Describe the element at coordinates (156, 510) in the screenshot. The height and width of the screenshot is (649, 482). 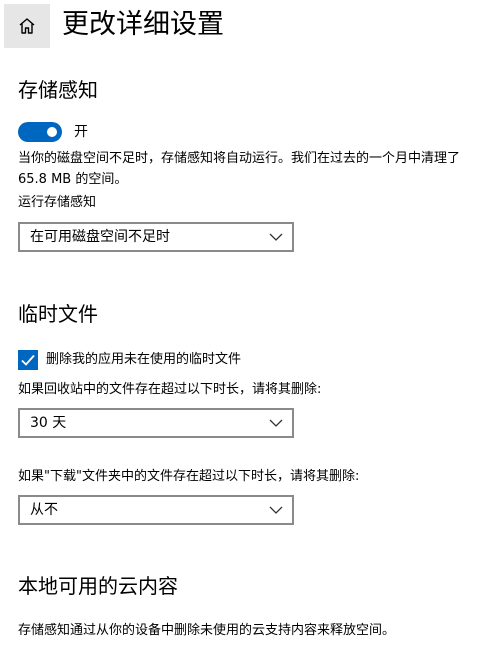
I see `downloads-dropdown: 从不` at that location.